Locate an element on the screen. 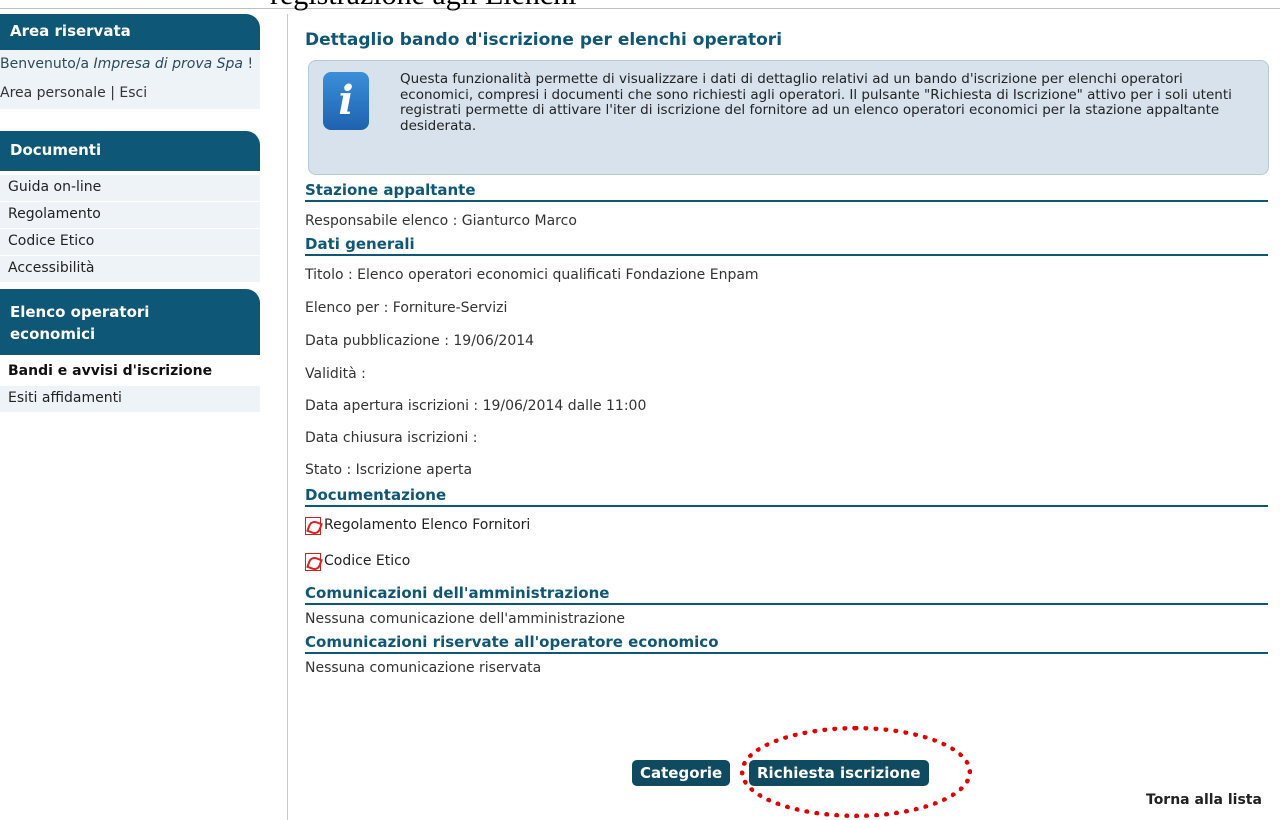  operators-header-line1: Elenco operatori is located at coordinates (80, 312).